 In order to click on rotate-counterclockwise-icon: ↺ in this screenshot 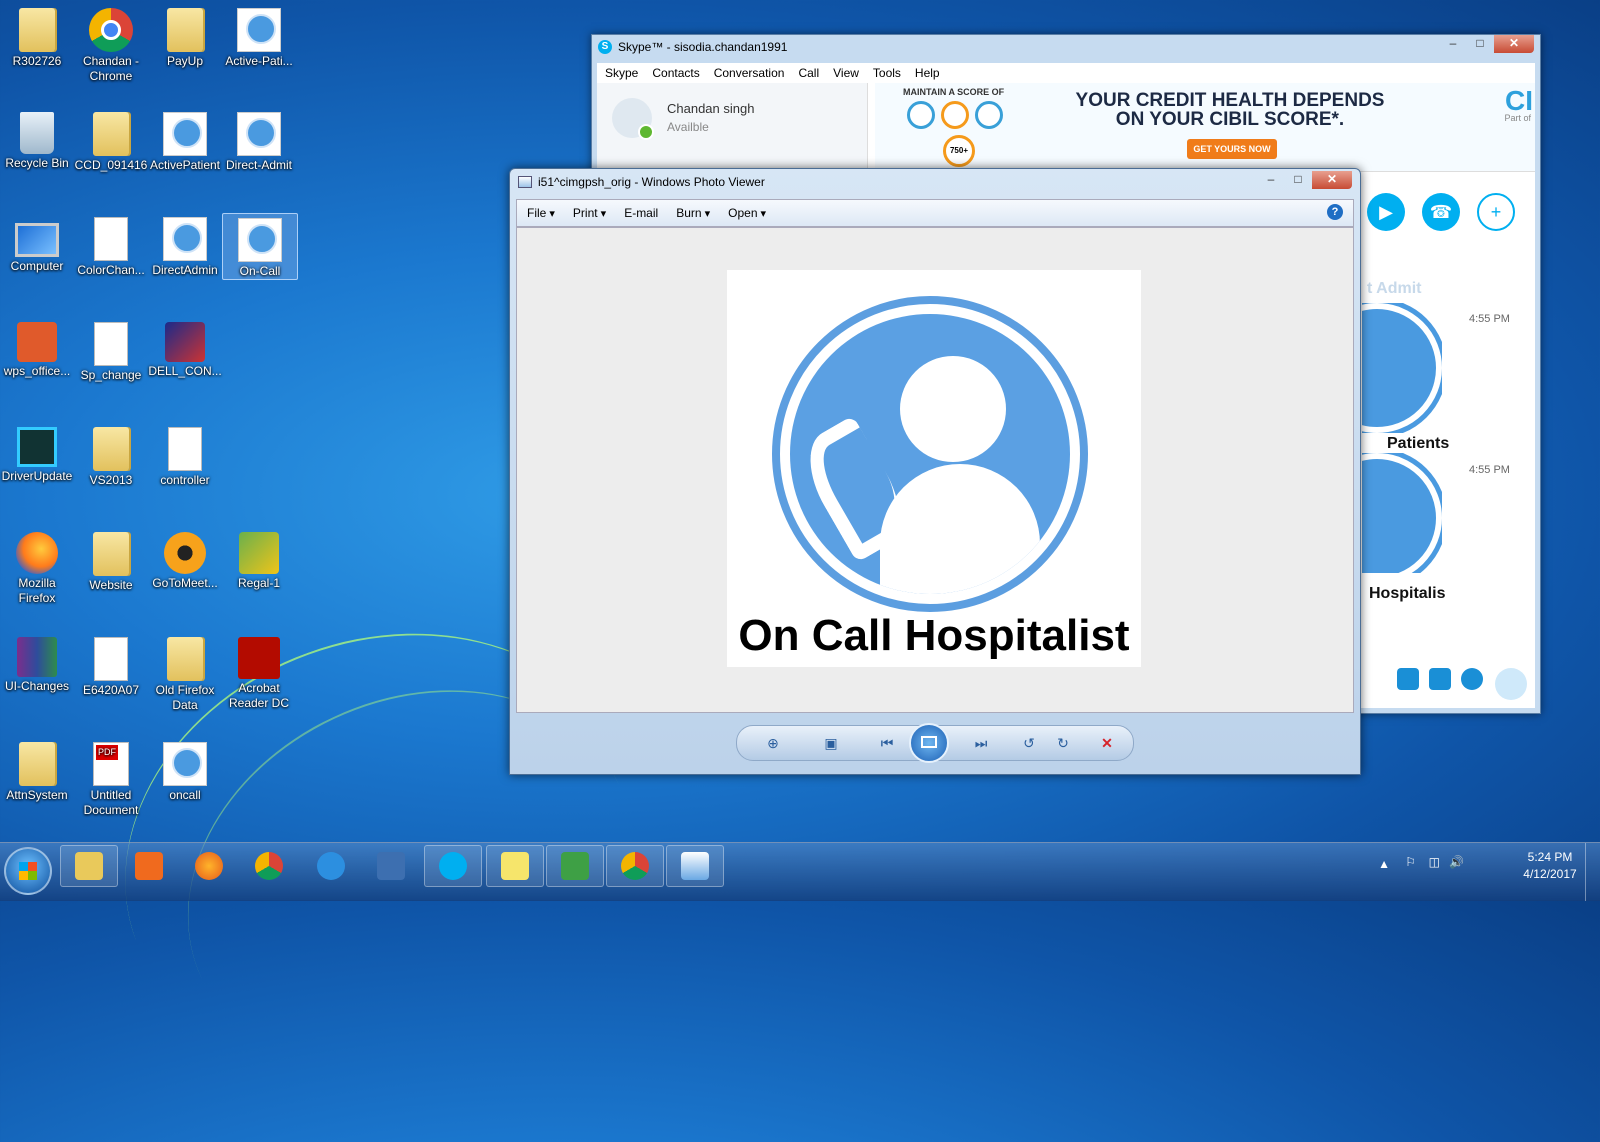, I will do `click(1029, 743)`.